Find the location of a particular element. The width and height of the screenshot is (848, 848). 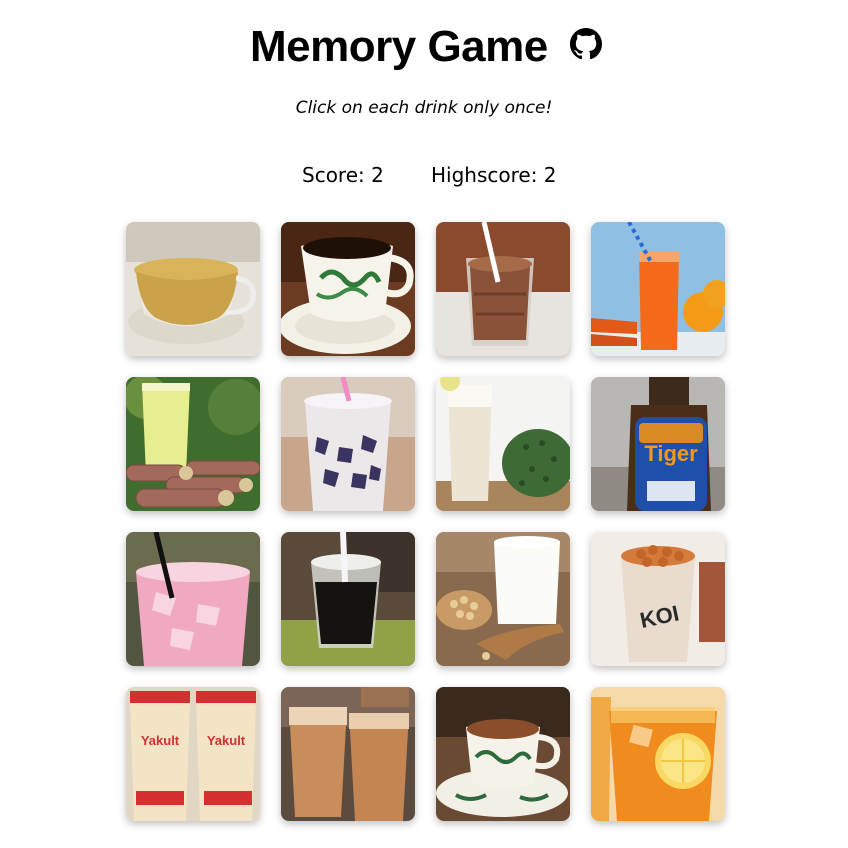

score-display: Score: 2 is located at coordinates (343, 175).